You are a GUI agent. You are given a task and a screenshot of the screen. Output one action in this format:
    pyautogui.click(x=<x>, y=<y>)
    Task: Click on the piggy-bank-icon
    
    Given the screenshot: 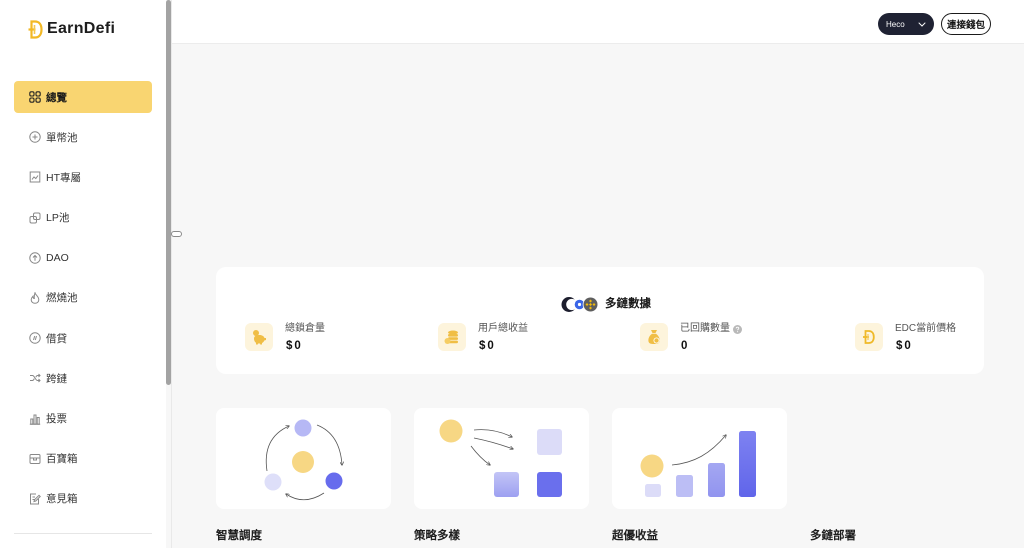 What is the action you would take?
    pyautogui.click(x=259, y=337)
    